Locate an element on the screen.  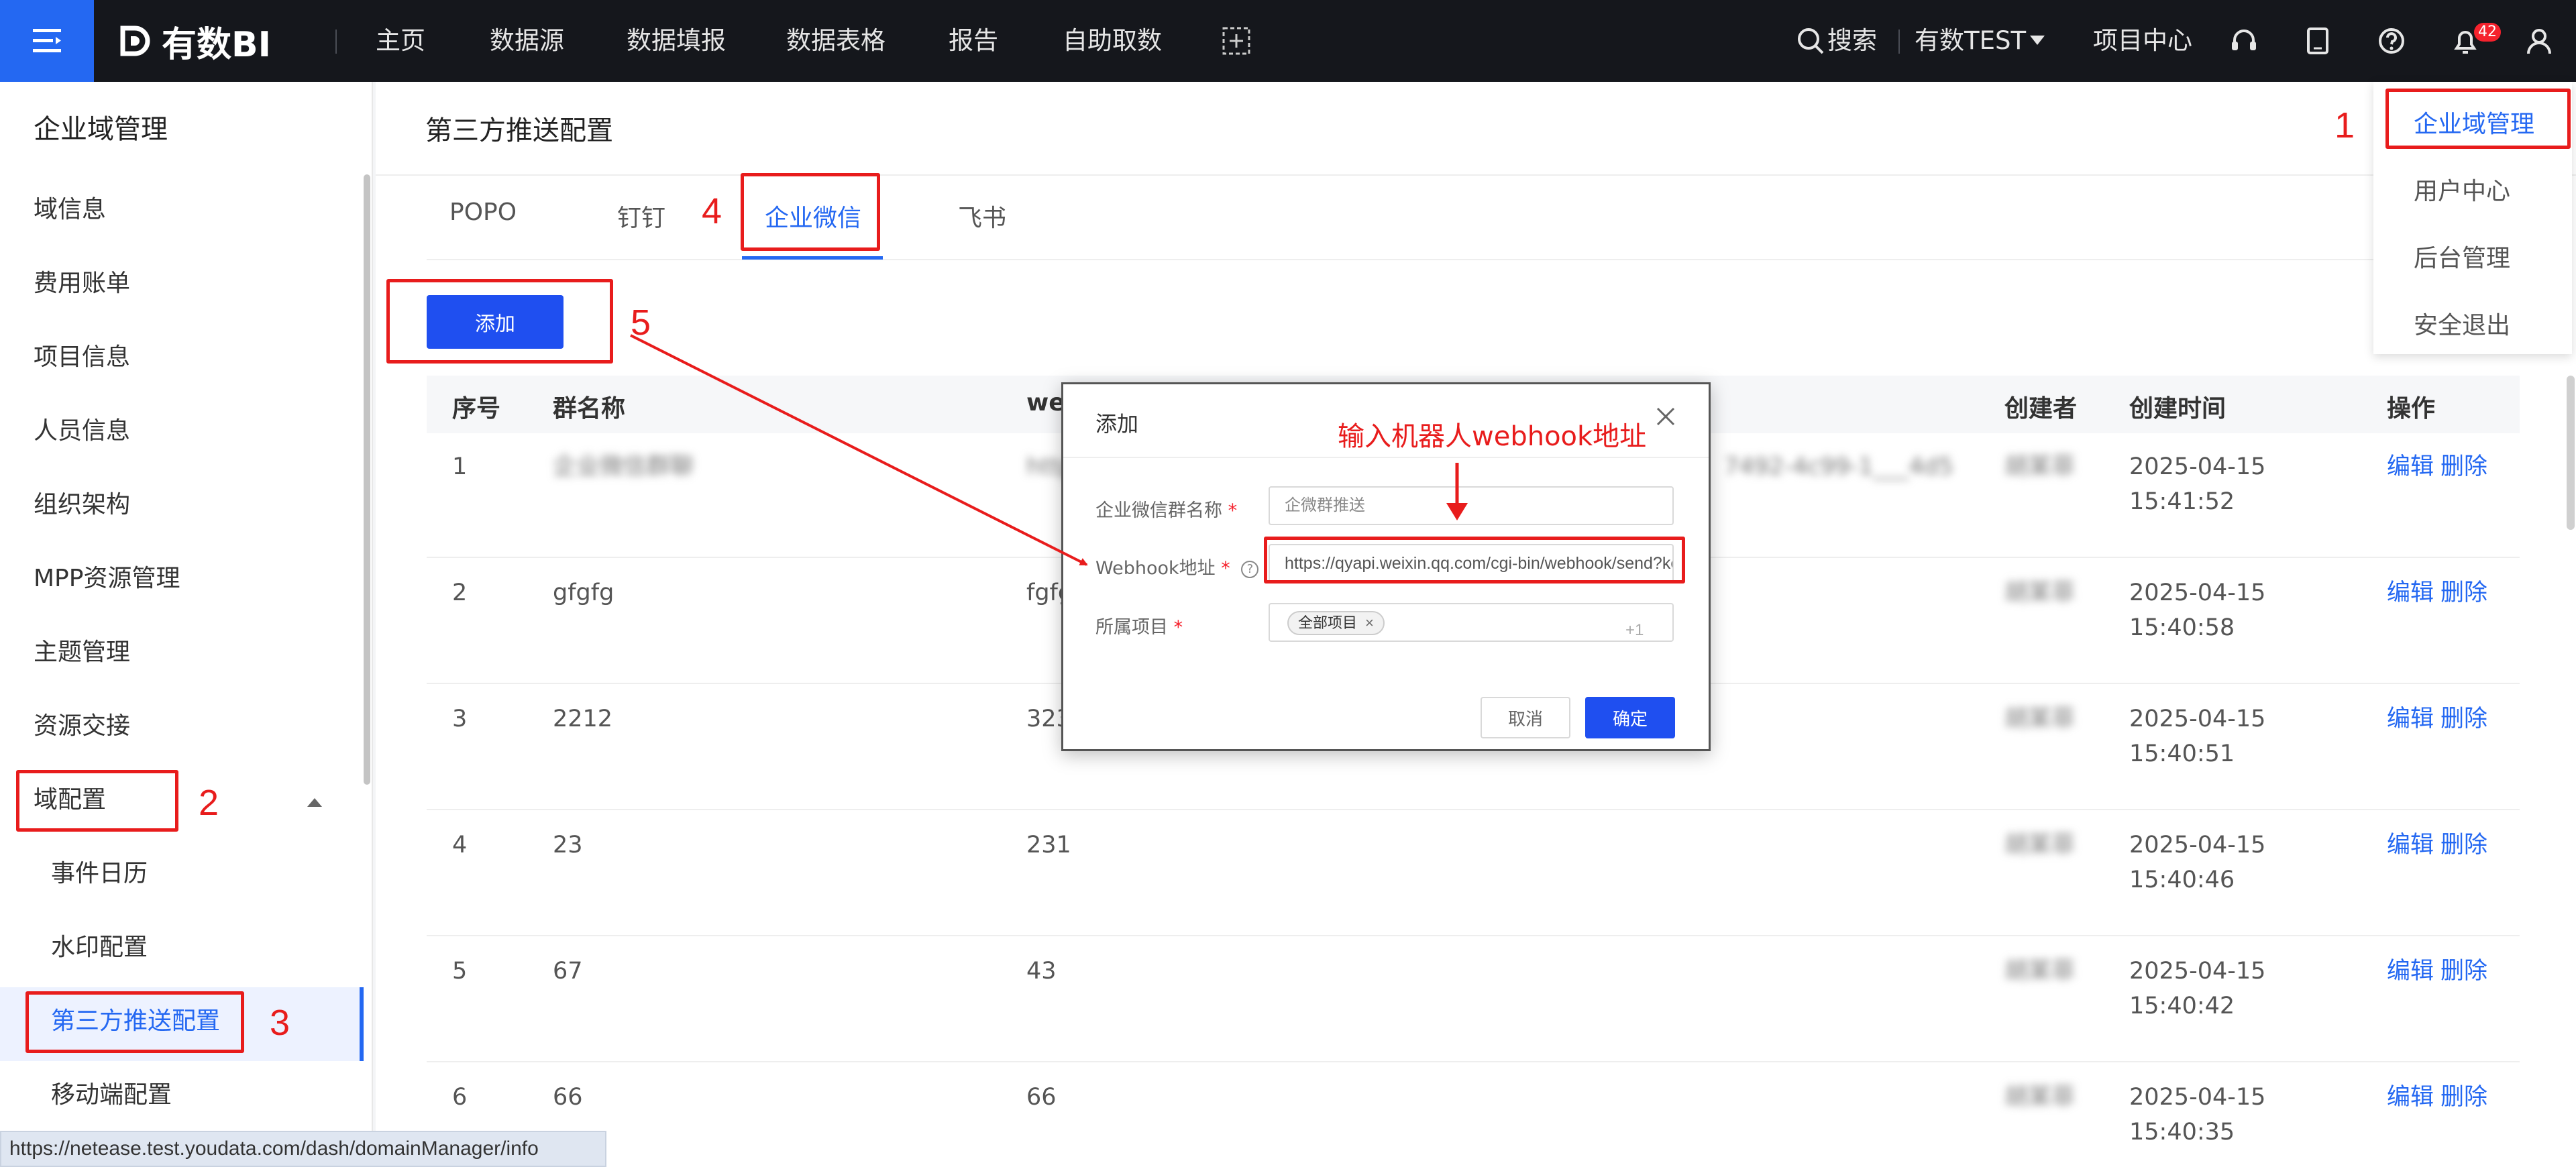
project-label: 所属项目 * is located at coordinates (1139, 625).